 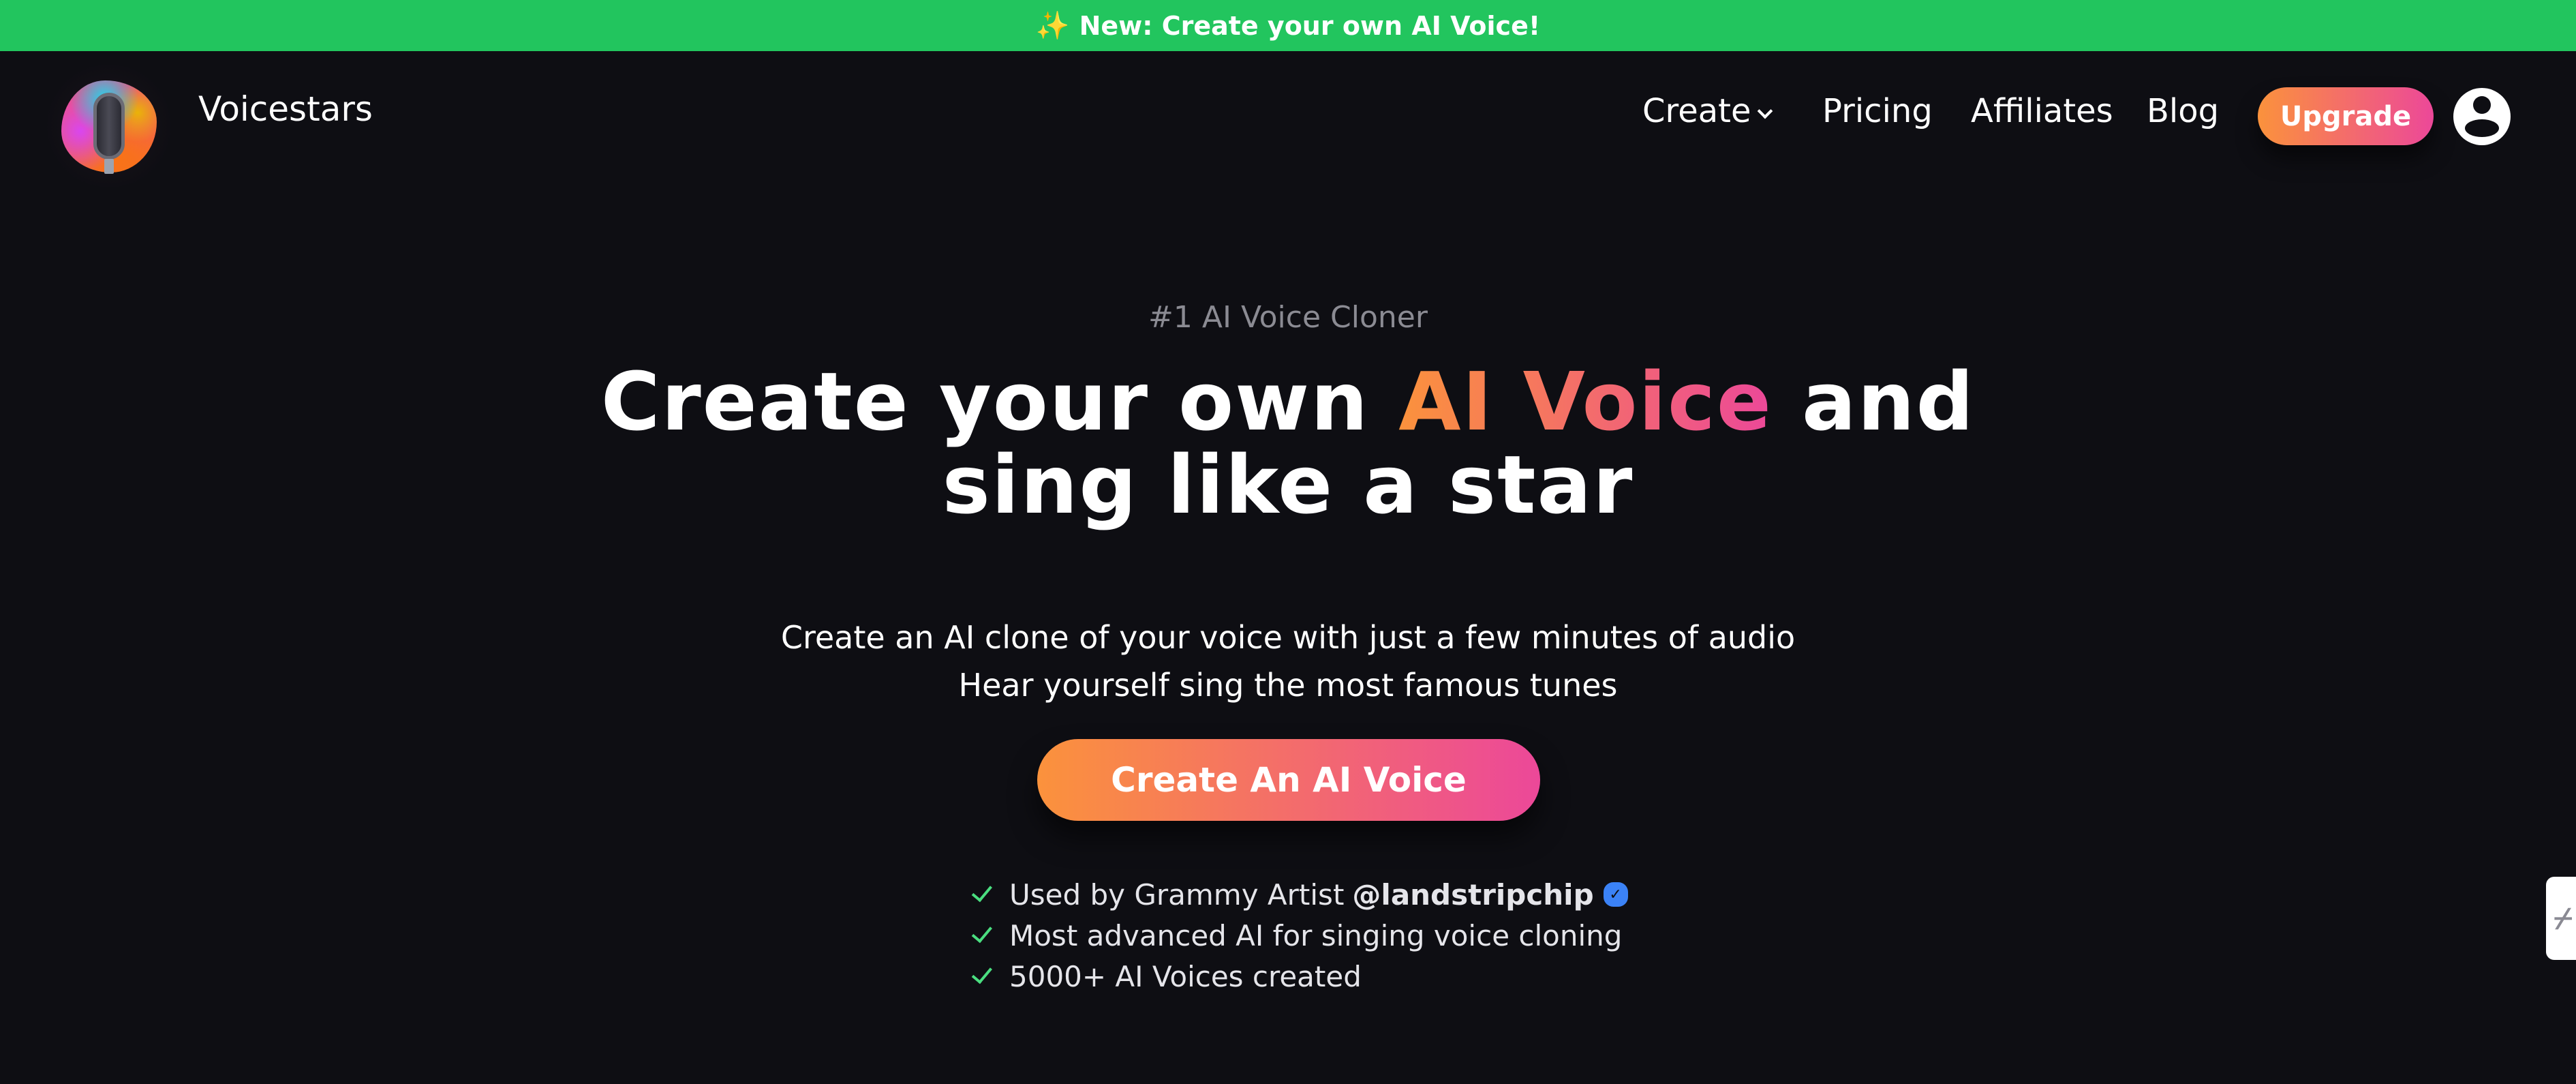 What do you see at coordinates (2482, 105) in the screenshot?
I see `avatar-head` at bounding box center [2482, 105].